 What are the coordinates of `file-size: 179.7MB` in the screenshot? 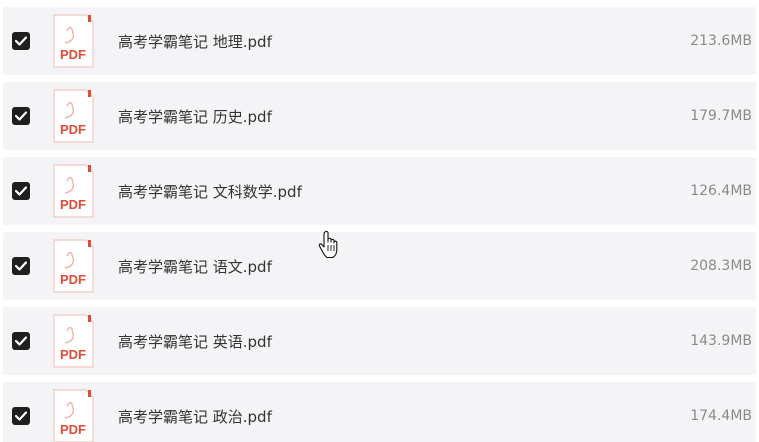 It's located at (721, 116).